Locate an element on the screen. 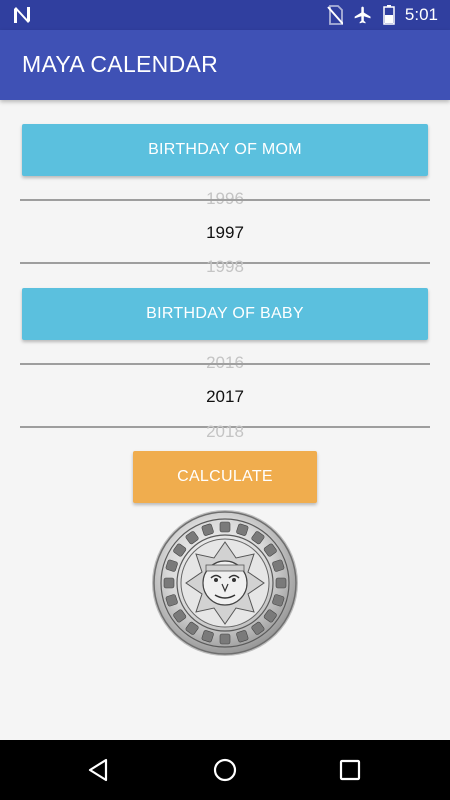 The image size is (450, 800). navigation-bar is located at coordinates (225, 770).